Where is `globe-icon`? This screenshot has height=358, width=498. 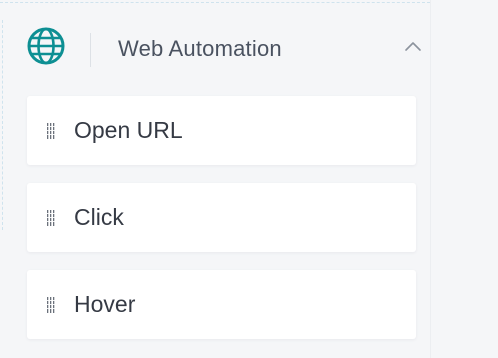
globe-icon is located at coordinates (46, 46).